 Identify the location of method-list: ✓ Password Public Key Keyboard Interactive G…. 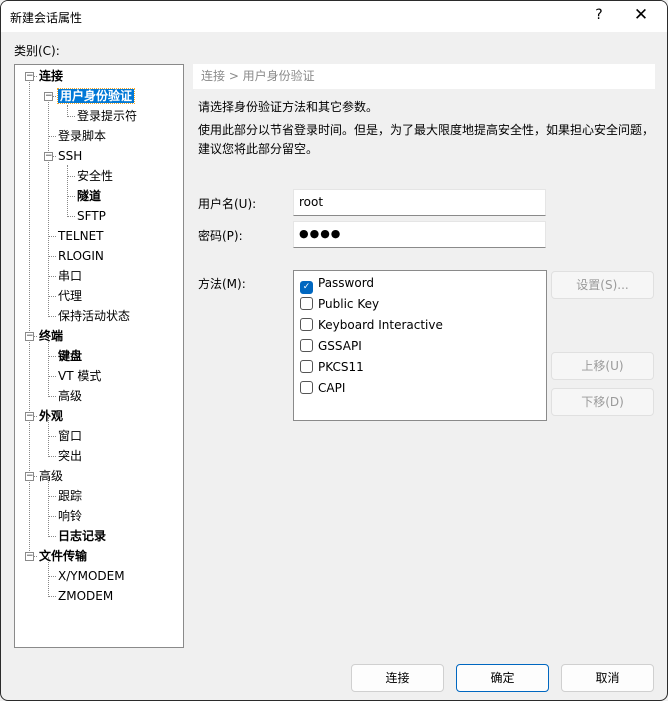
(420, 345).